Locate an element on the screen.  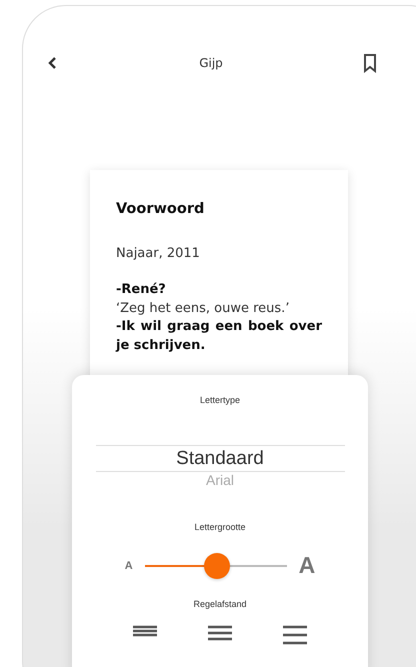
bookmark-icon is located at coordinates (370, 63).